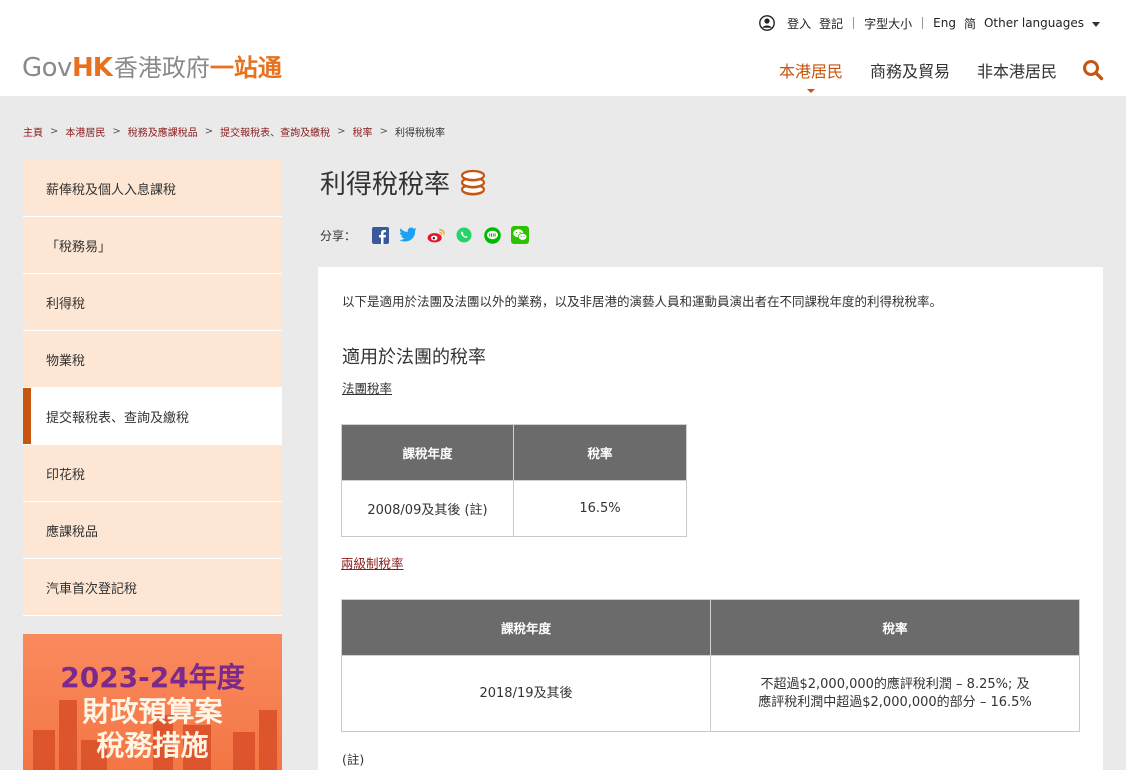  What do you see at coordinates (163, 131) in the screenshot?
I see `breadcrumb-tax: 稅務及應課稅品` at bounding box center [163, 131].